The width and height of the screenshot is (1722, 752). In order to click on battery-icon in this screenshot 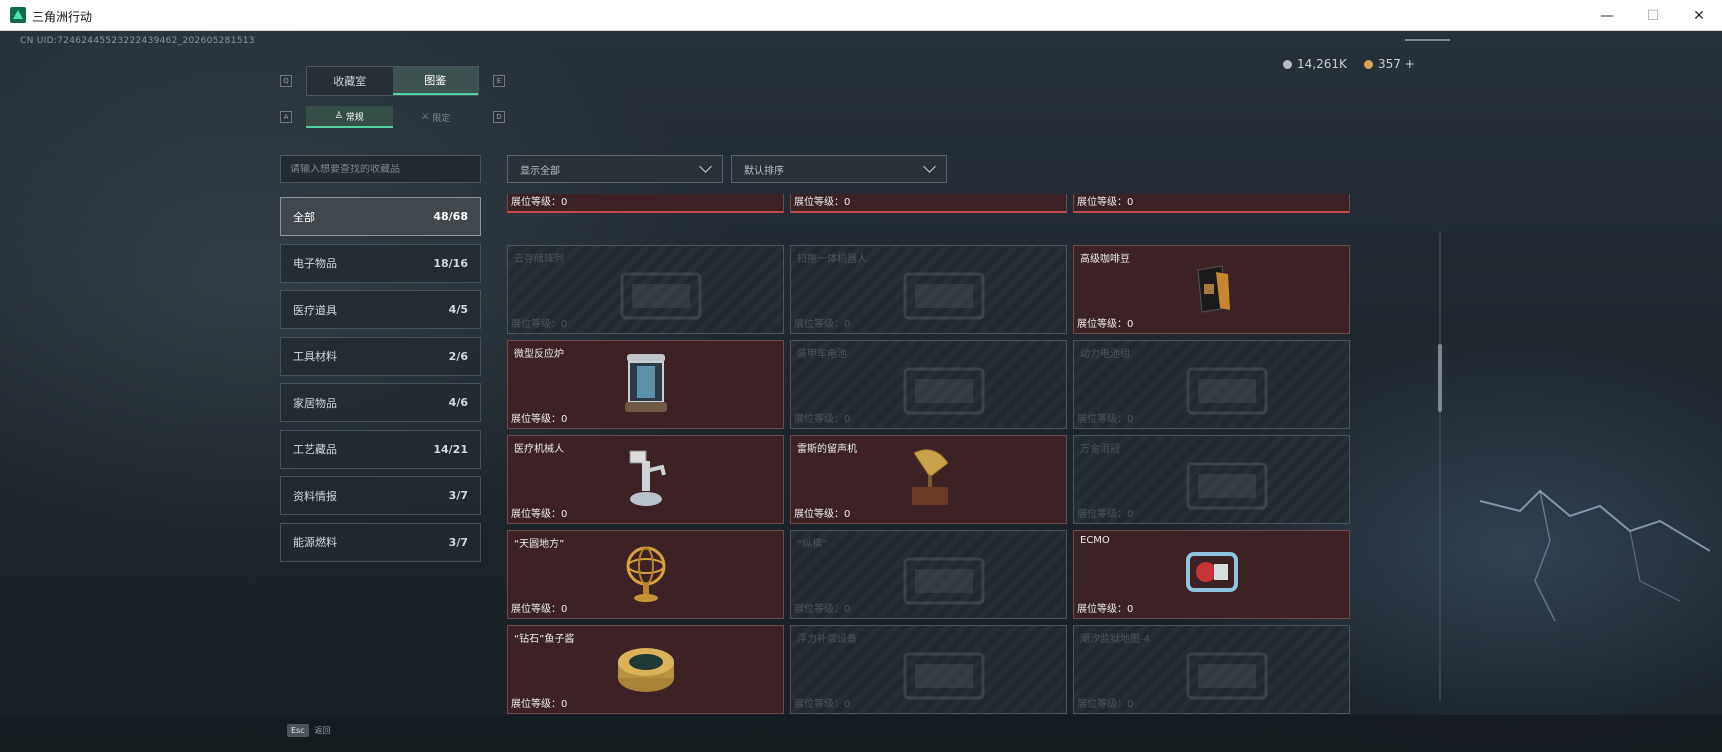, I will do `click(944, 390)`.